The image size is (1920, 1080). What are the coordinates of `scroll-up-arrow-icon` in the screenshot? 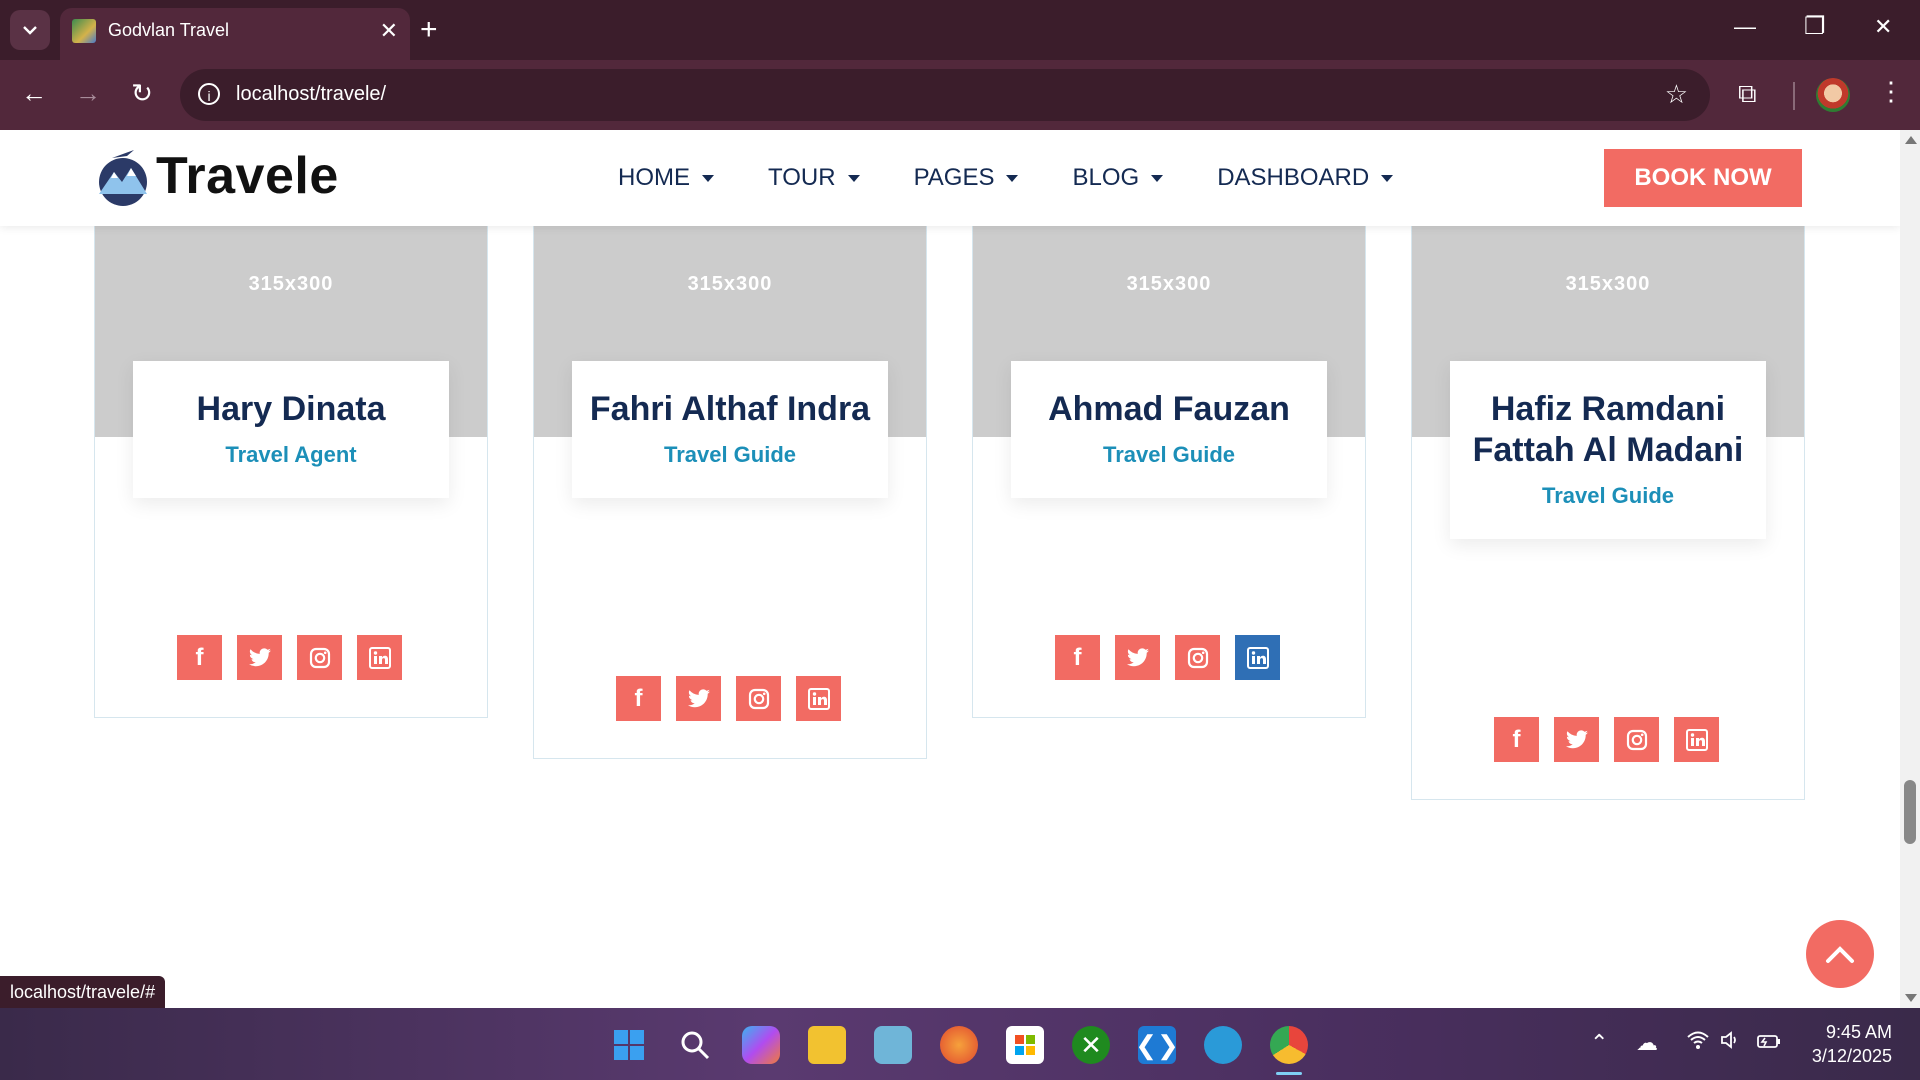 It's located at (1911, 140).